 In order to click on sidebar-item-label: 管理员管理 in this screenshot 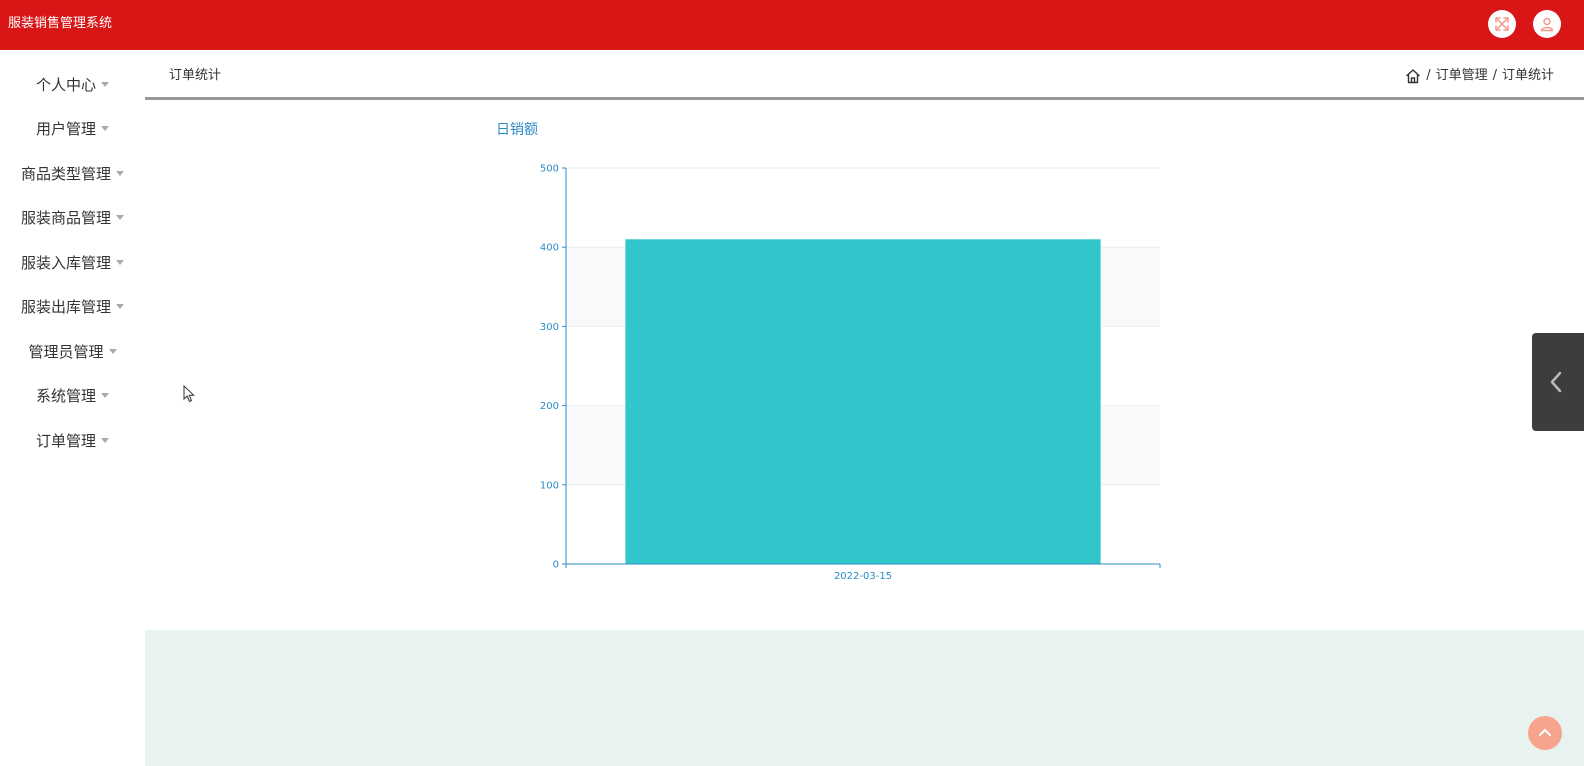, I will do `click(66, 352)`.